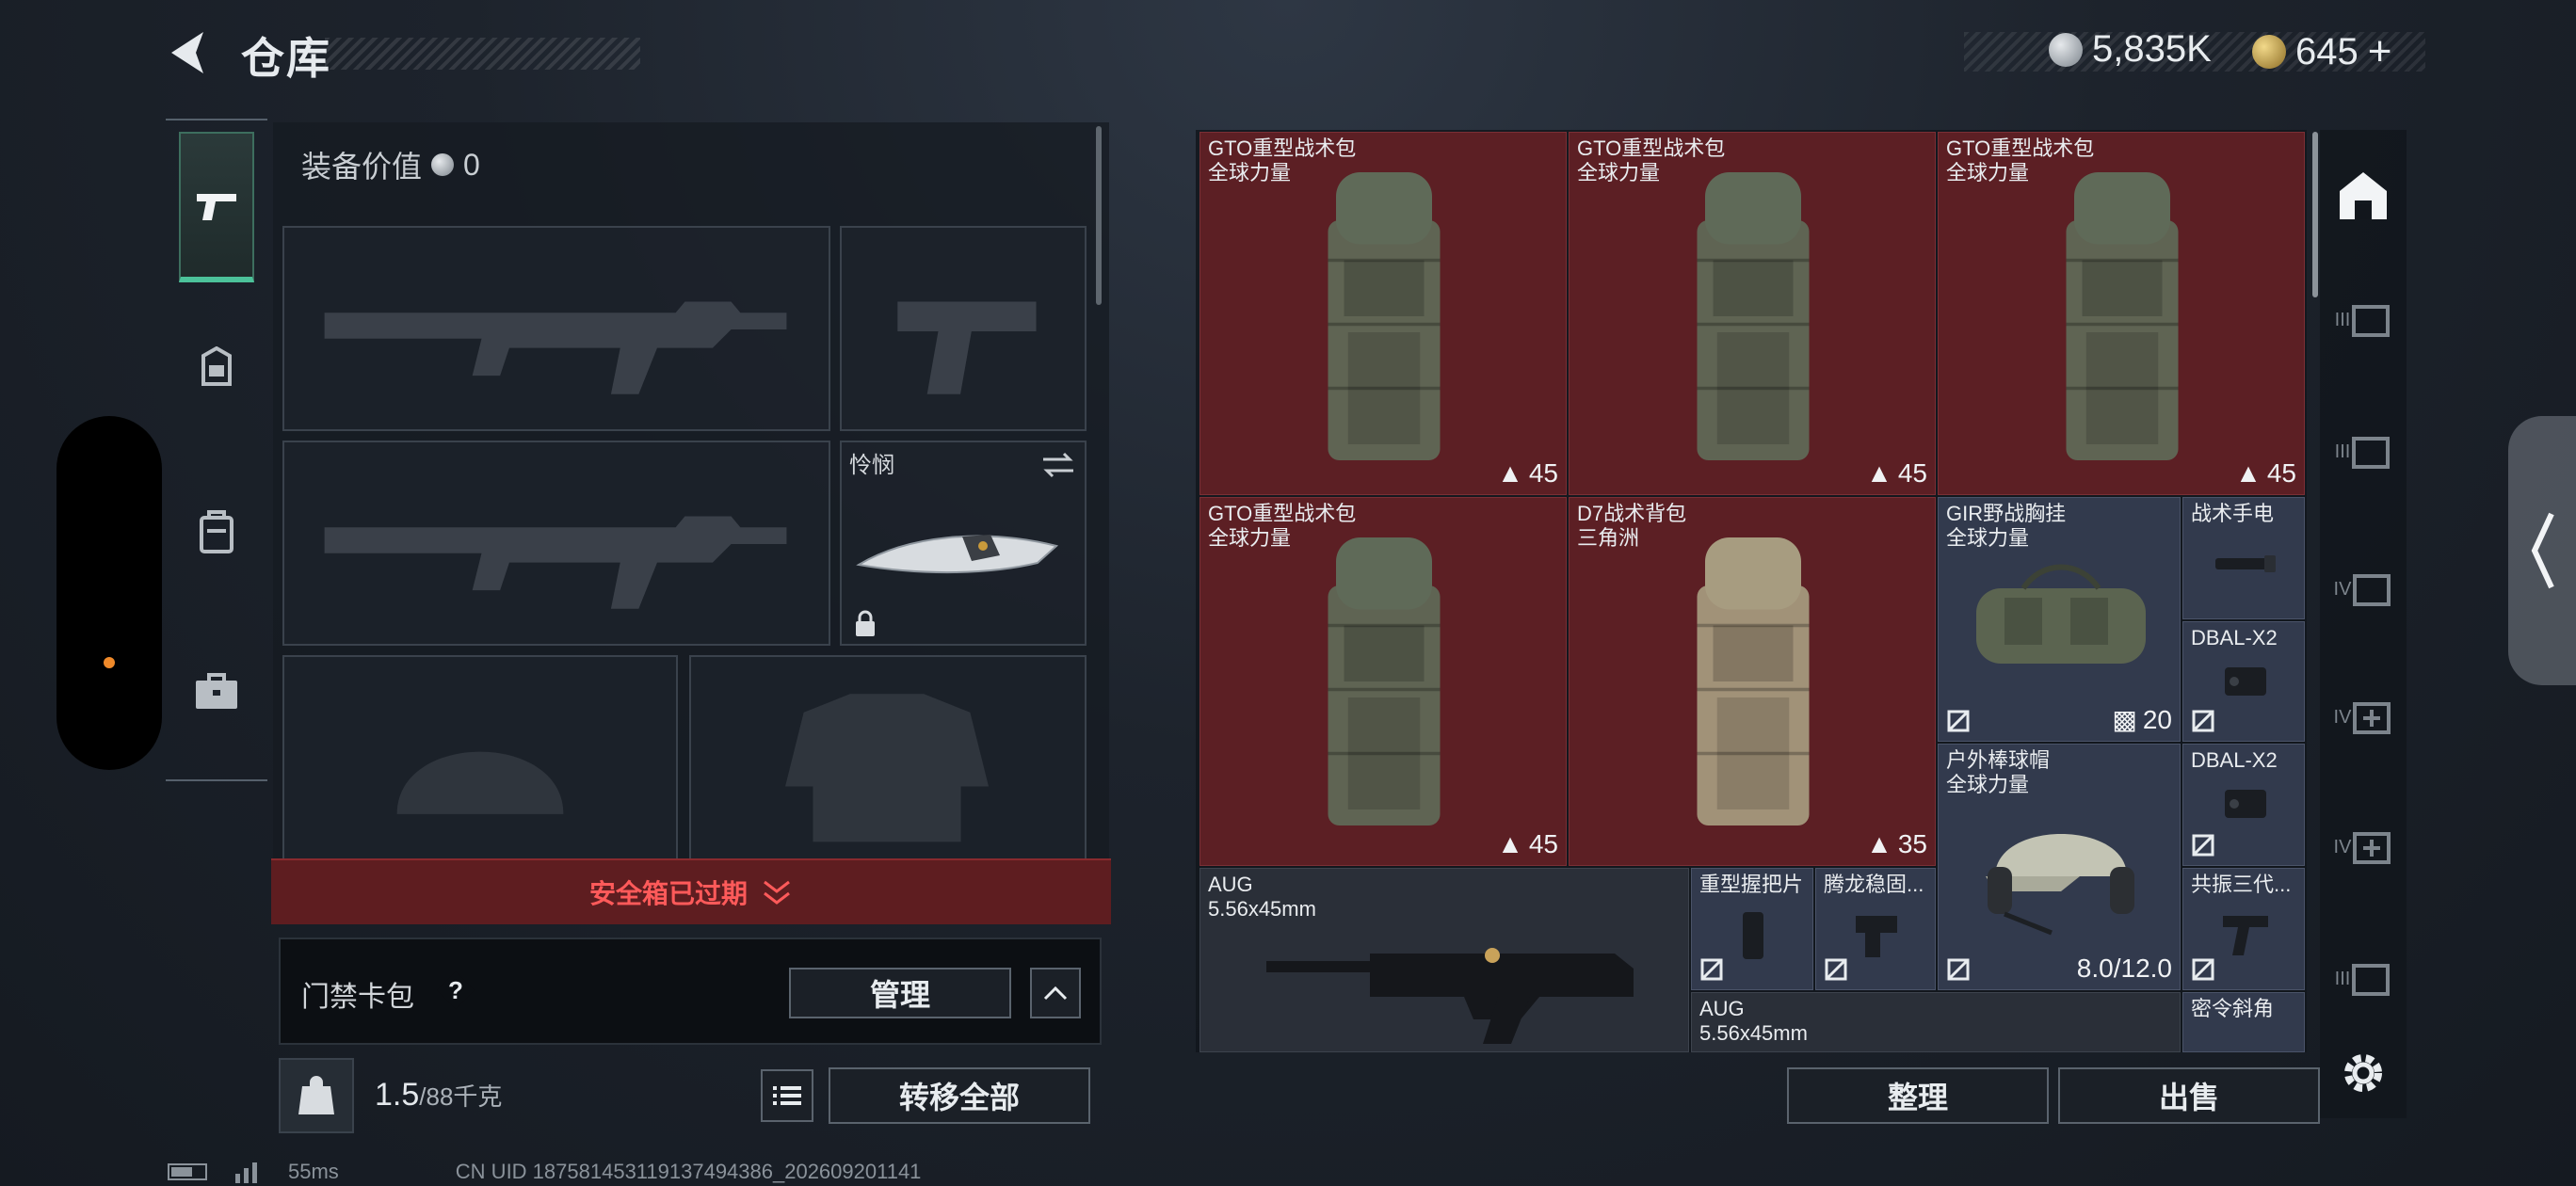  What do you see at coordinates (1632, 526) in the screenshot?
I see `item-name: D7战术背包 三角洲` at bounding box center [1632, 526].